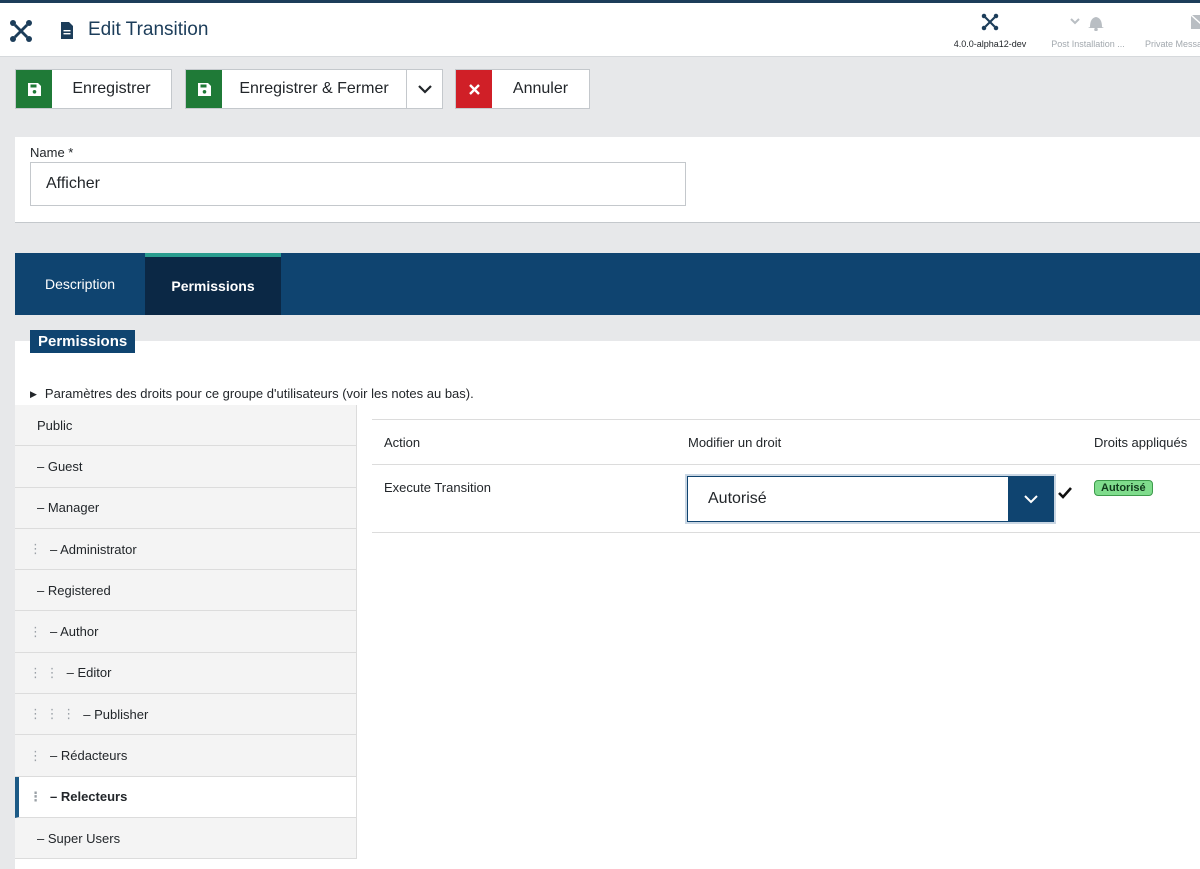 This screenshot has width=1200, height=869. Describe the element at coordinates (213, 284) in the screenshot. I see `tab-permissions: Permissions` at that location.